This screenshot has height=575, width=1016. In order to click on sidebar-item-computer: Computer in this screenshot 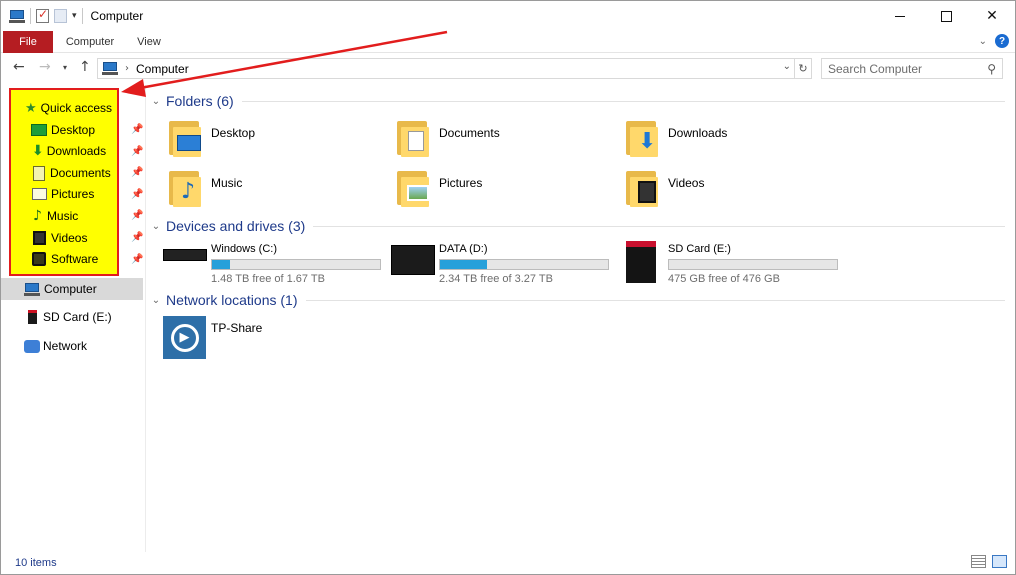, I will do `click(60, 289)`.